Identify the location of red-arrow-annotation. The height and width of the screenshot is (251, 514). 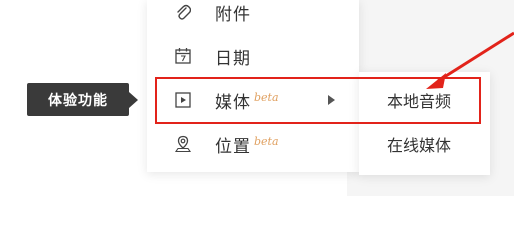
(470, 60).